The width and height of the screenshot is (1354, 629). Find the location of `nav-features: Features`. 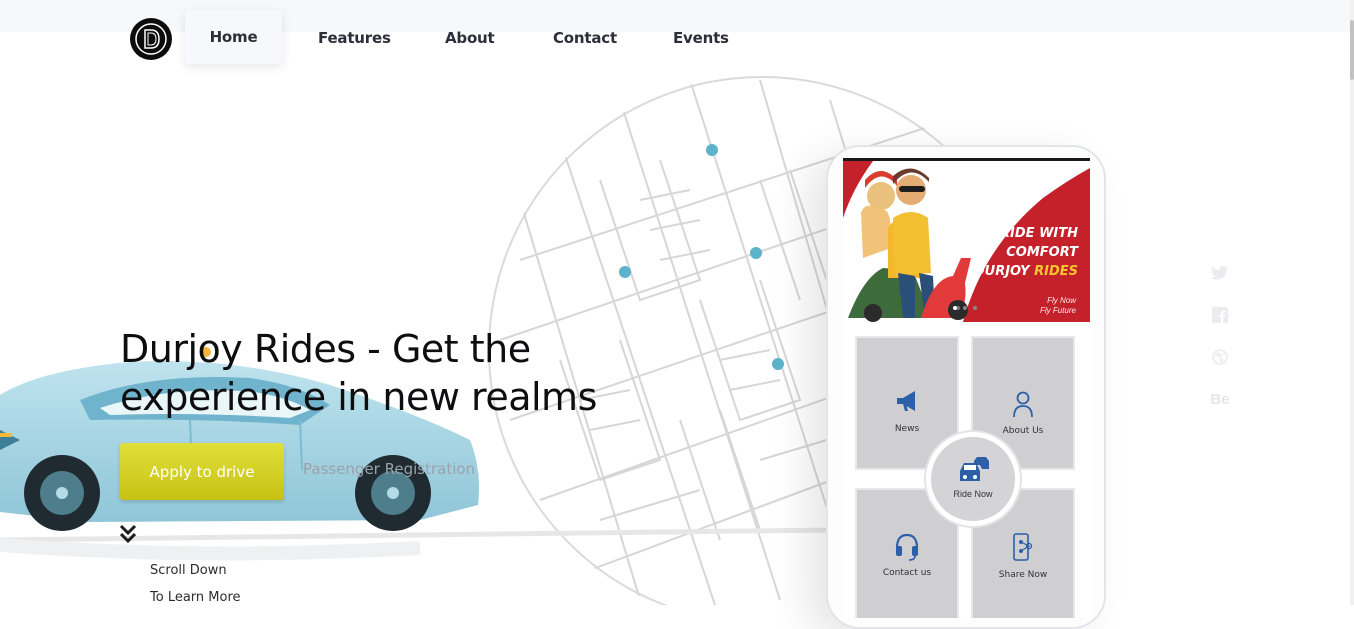

nav-features: Features is located at coordinates (354, 37).